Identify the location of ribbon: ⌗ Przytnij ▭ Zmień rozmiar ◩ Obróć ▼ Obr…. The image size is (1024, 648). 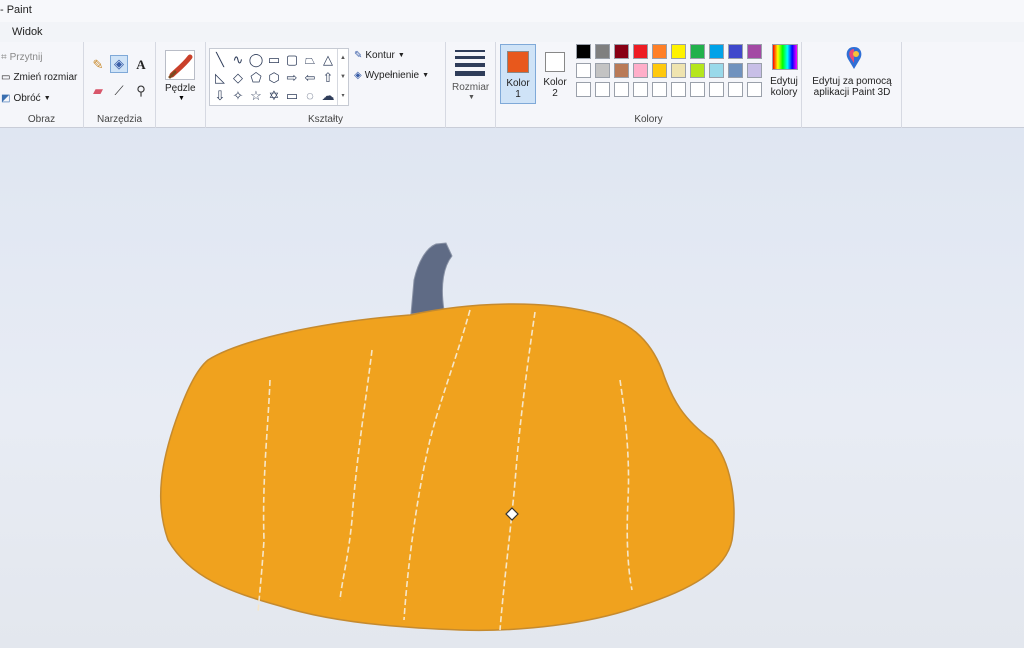
(512, 85).